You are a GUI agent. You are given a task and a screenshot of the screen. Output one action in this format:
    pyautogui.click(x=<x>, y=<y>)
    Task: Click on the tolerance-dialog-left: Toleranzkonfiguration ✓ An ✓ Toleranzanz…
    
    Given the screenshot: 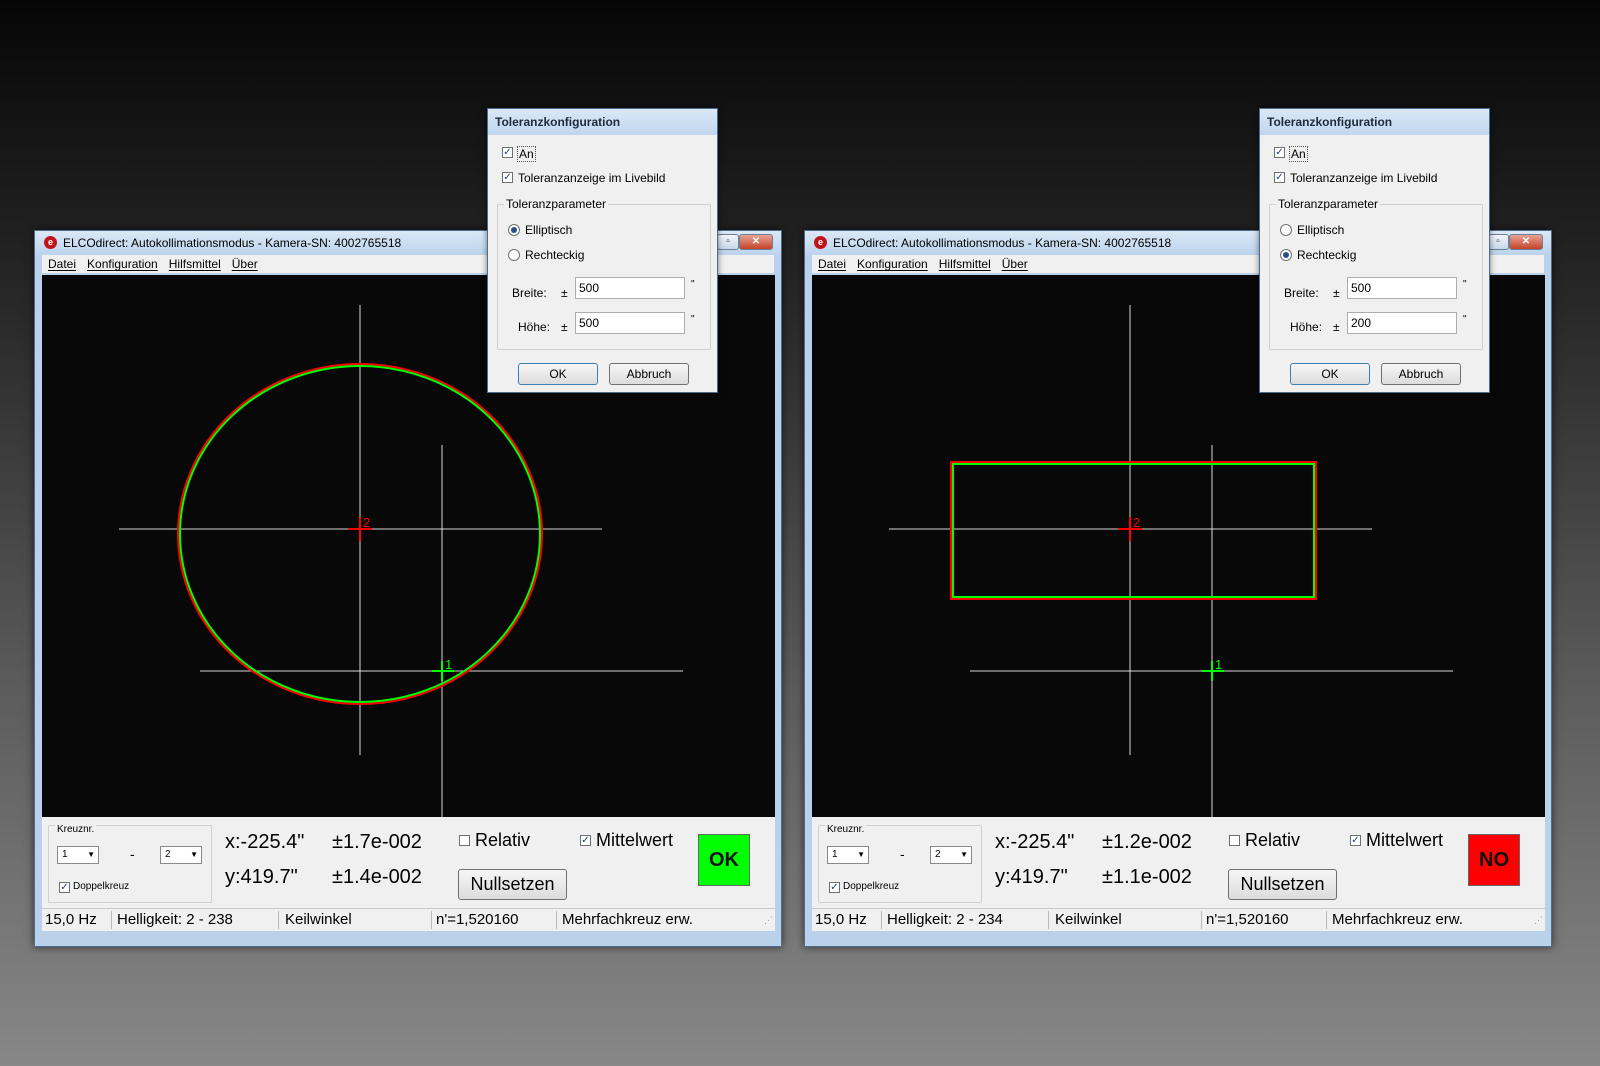 What is the action you would take?
    pyautogui.click(x=602, y=250)
    